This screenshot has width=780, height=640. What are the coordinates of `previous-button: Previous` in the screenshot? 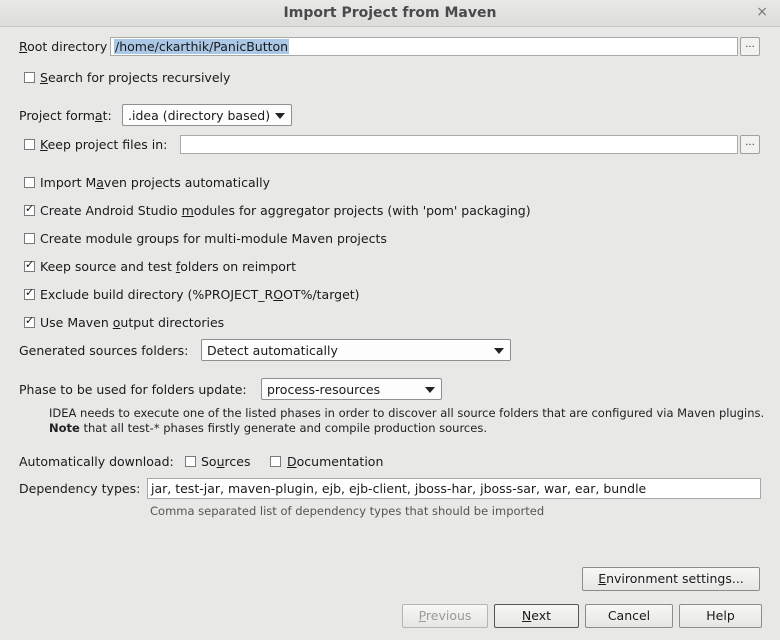 It's located at (445, 616).